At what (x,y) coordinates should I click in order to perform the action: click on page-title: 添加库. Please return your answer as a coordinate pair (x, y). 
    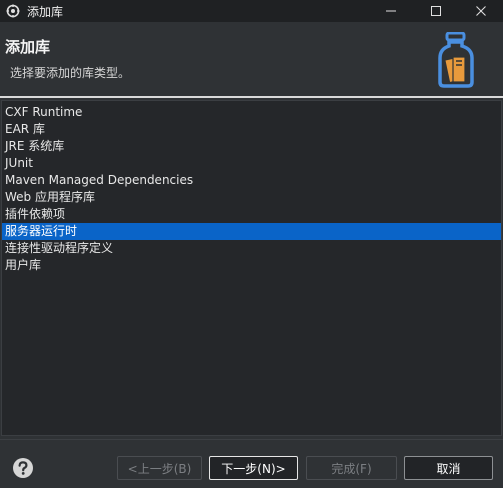
    Looking at the image, I should click on (28, 47).